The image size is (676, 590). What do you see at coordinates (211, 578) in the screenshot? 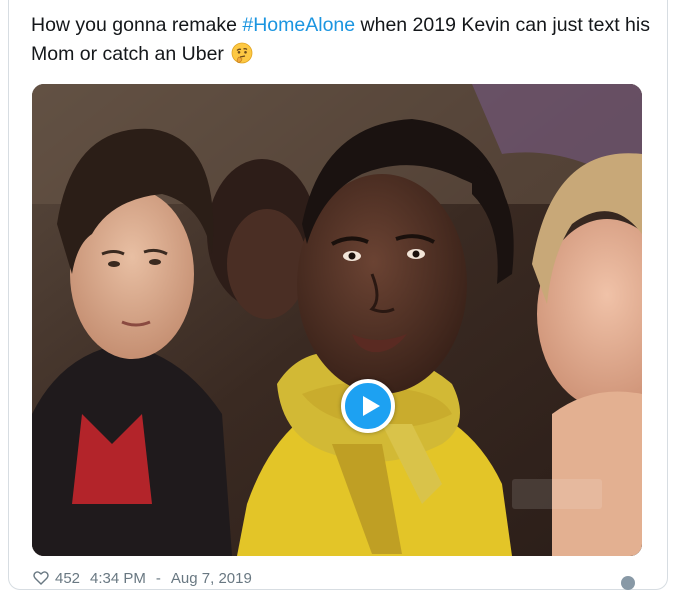
I see `tweet-date: Aug 7, 2019` at bounding box center [211, 578].